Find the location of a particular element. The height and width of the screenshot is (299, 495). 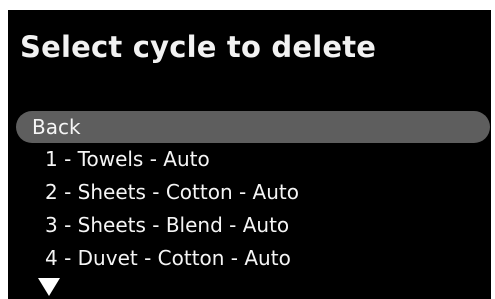

back-menu-item: Back is located at coordinates (253, 127).